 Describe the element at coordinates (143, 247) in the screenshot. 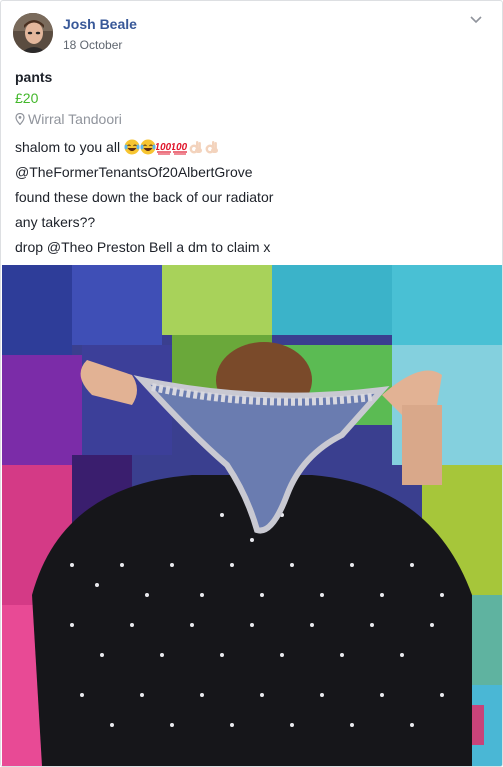

I see `post-text-line-5: drop @Theo Preston Bell a dm to claim x` at that location.